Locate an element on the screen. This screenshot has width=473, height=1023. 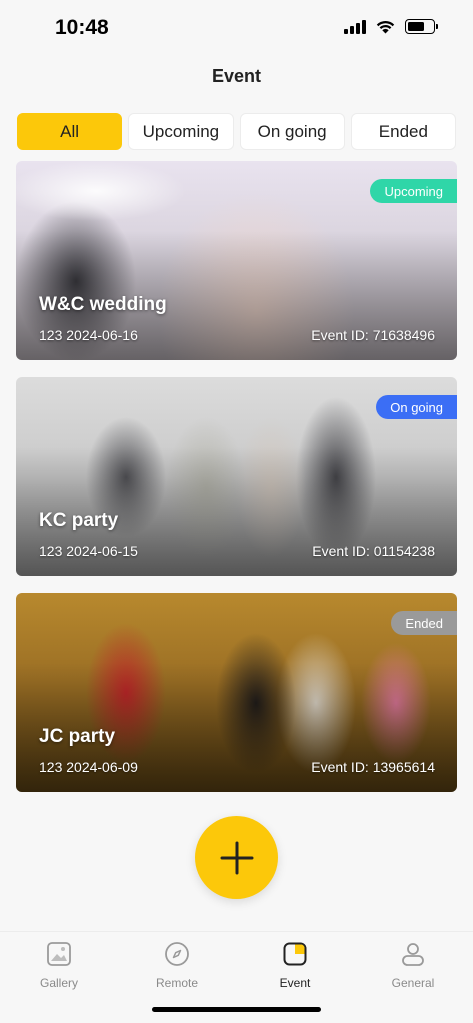
nav-label: Gallery is located at coordinates (58, 983).